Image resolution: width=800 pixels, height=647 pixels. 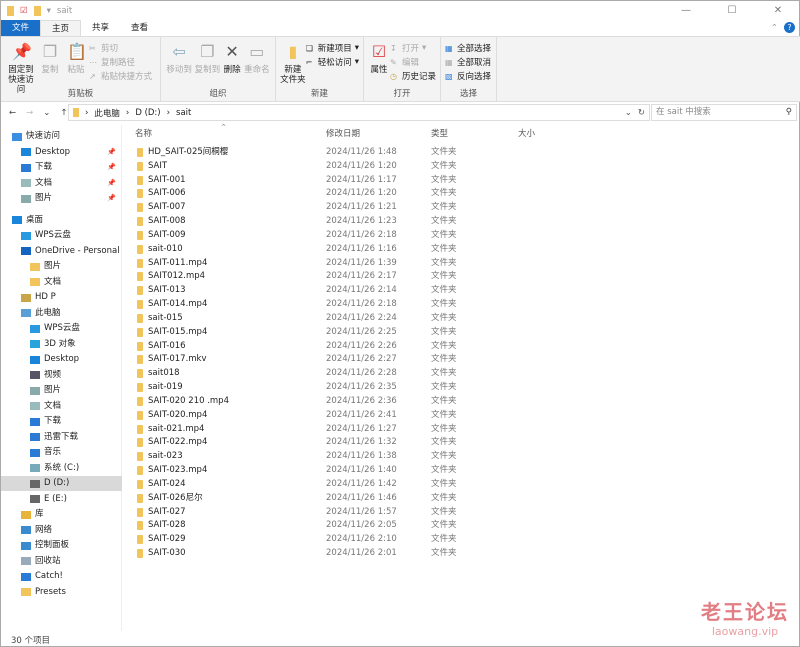 What do you see at coordinates (61, 514) in the screenshot?
I see `sidebar-item: 库` at bounding box center [61, 514].